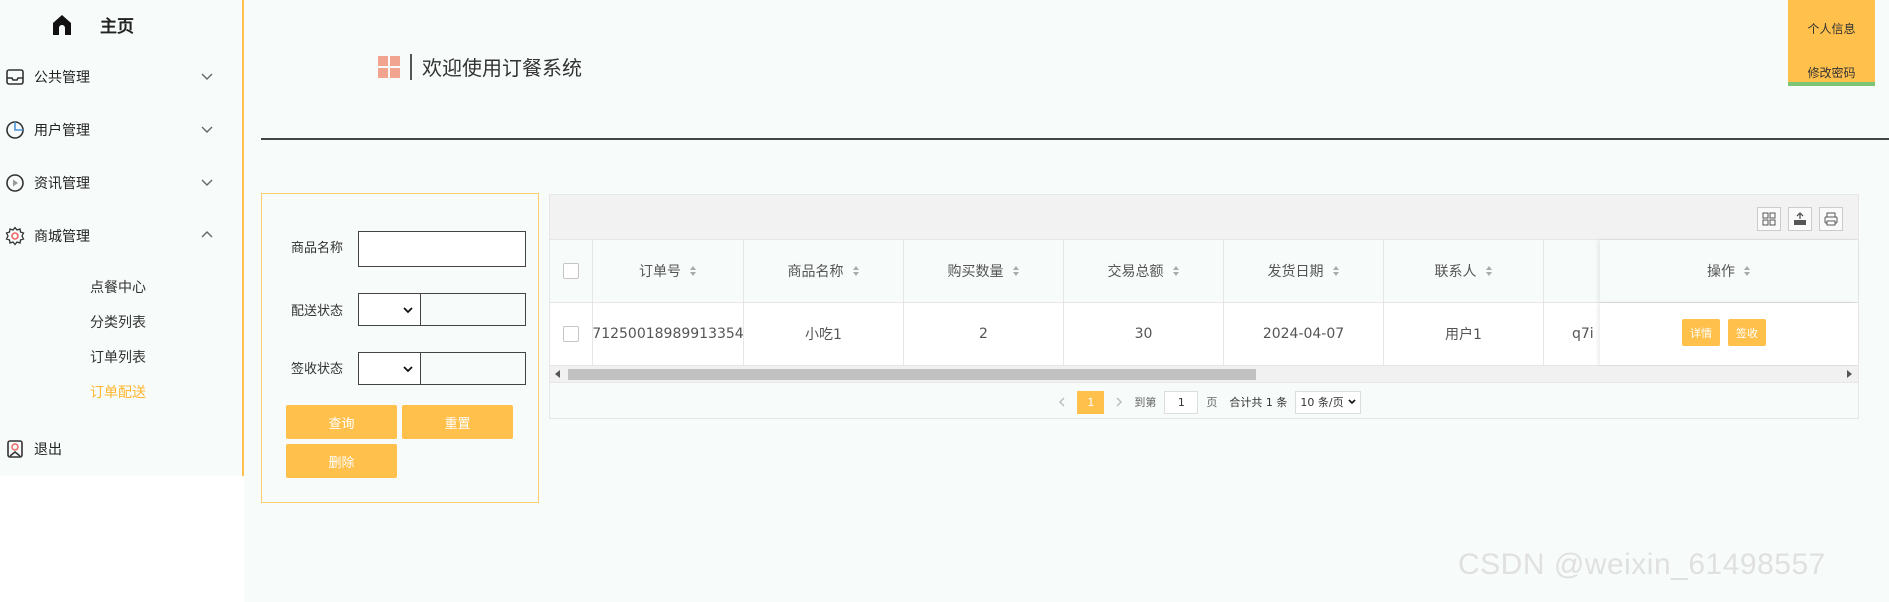 The width and height of the screenshot is (1889, 602). I want to click on column-header-total: 交易总额, so click(1144, 271).